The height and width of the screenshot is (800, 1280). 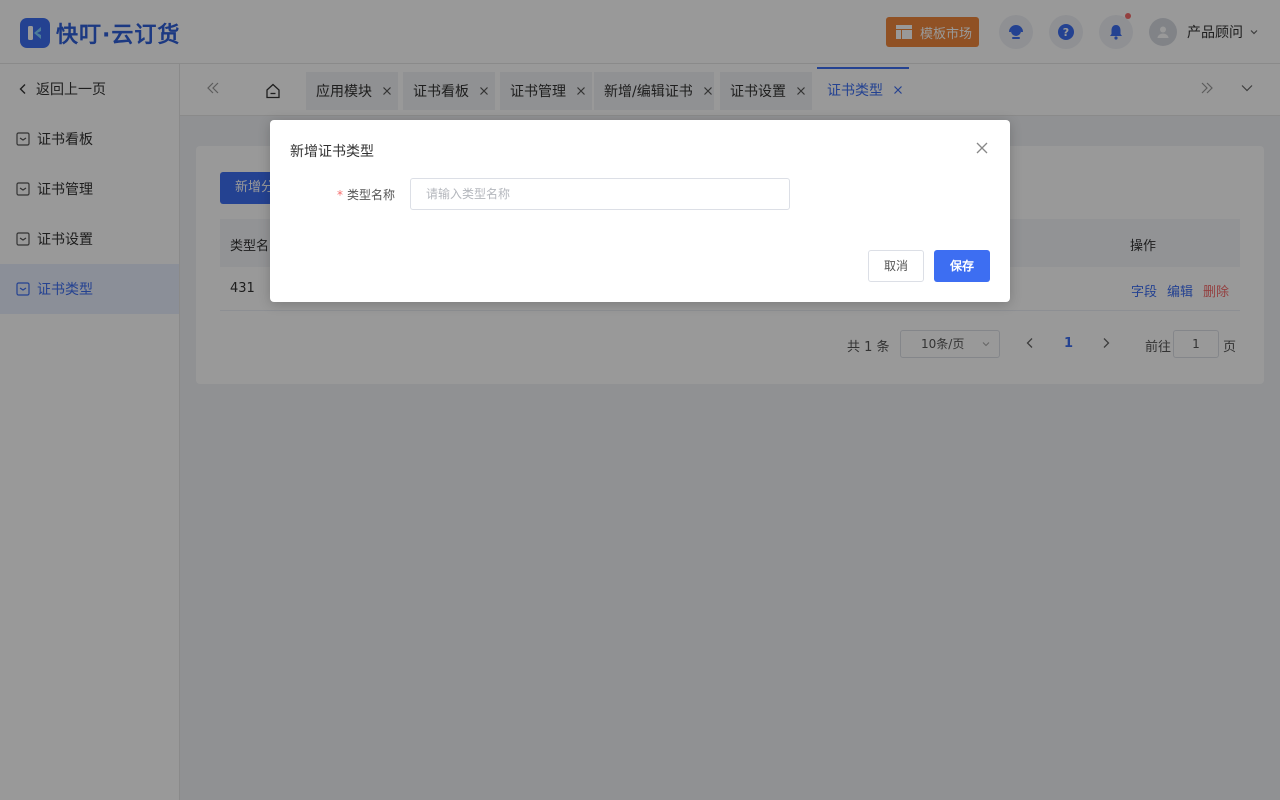 I want to click on add-cert-type-dialog: 新增证书类型 * 类型名称 取消 保存, so click(x=640, y=211).